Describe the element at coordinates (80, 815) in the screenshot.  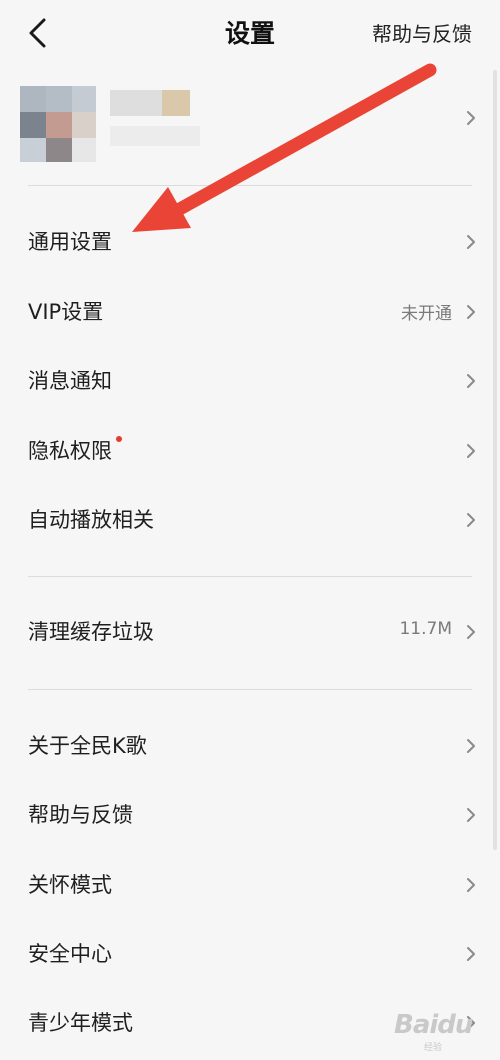
I see `settings-item-label: 帮助与反馈` at that location.